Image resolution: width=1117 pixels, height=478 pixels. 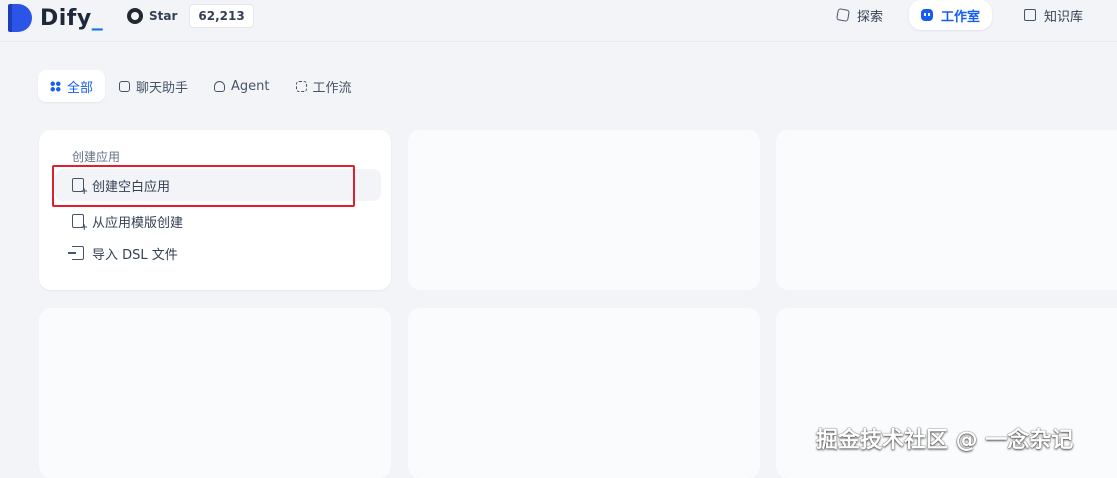 I want to click on github-star: Star 62,213, so click(x=190, y=16).